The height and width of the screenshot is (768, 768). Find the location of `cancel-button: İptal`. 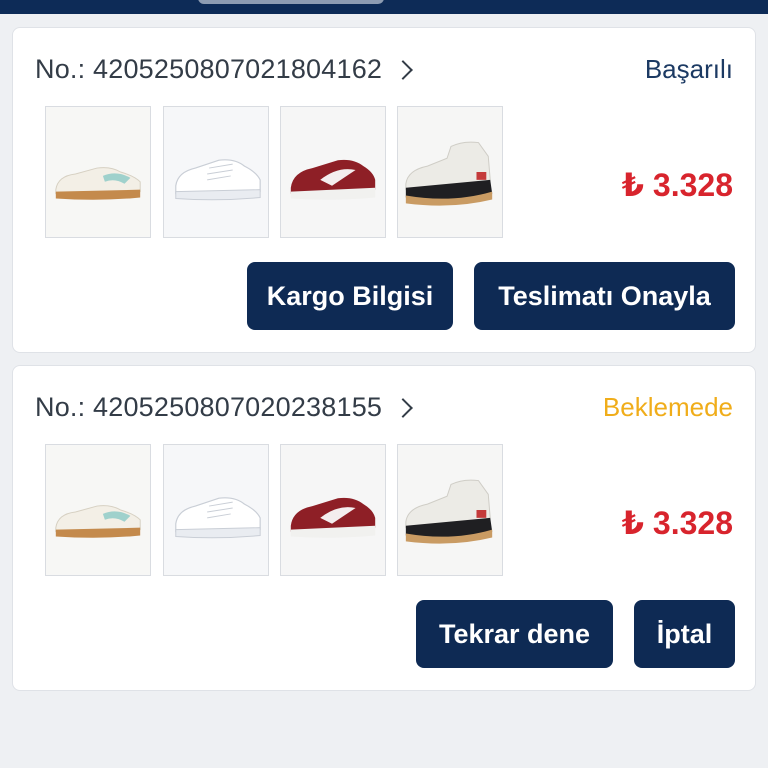

cancel-button: İptal is located at coordinates (684, 634).